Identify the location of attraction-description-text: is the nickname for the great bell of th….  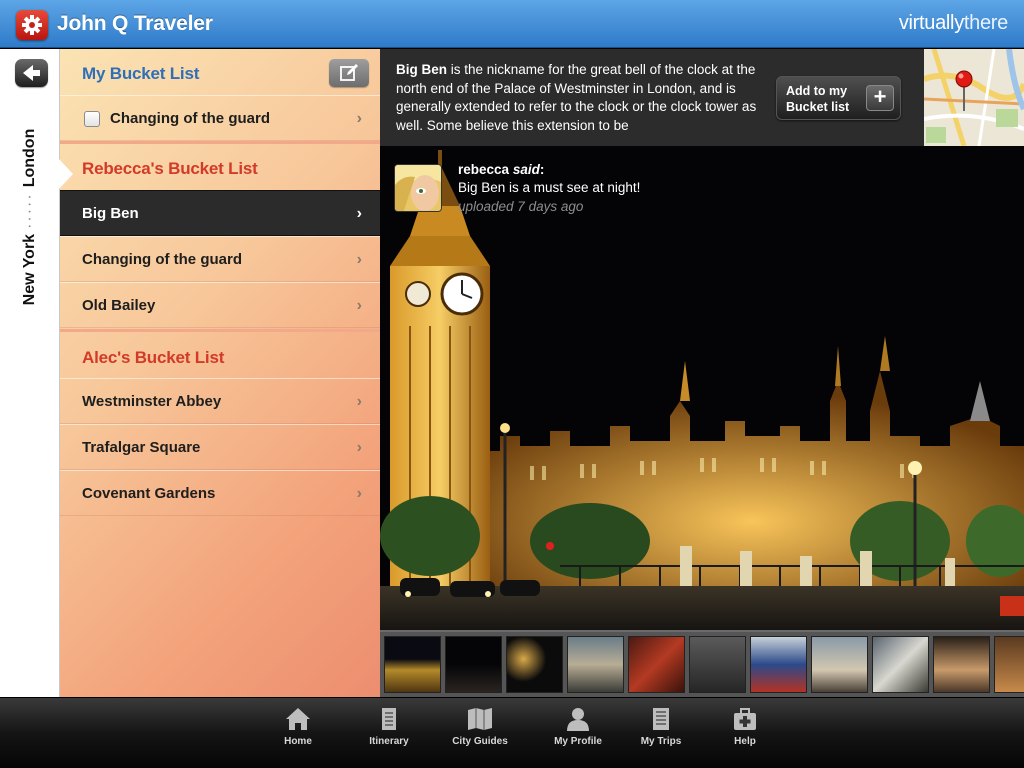
(576, 97).